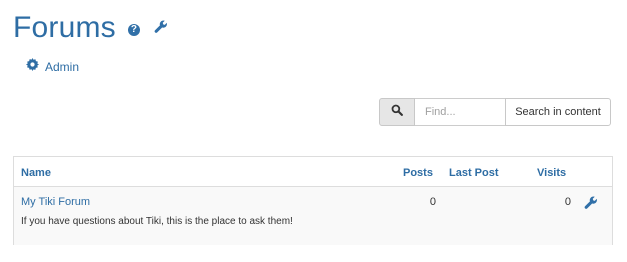 The width and height of the screenshot is (627, 262). What do you see at coordinates (558, 112) in the screenshot?
I see `search-in-content-button: Search in content` at bounding box center [558, 112].